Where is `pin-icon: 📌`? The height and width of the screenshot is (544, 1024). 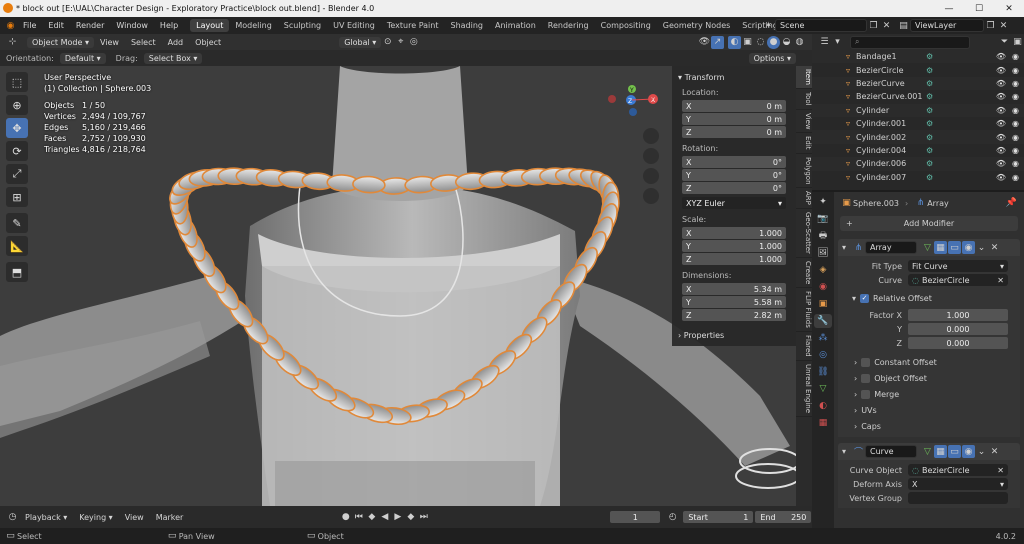
pin-icon: 📌 is located at coordinates (1011, 203).